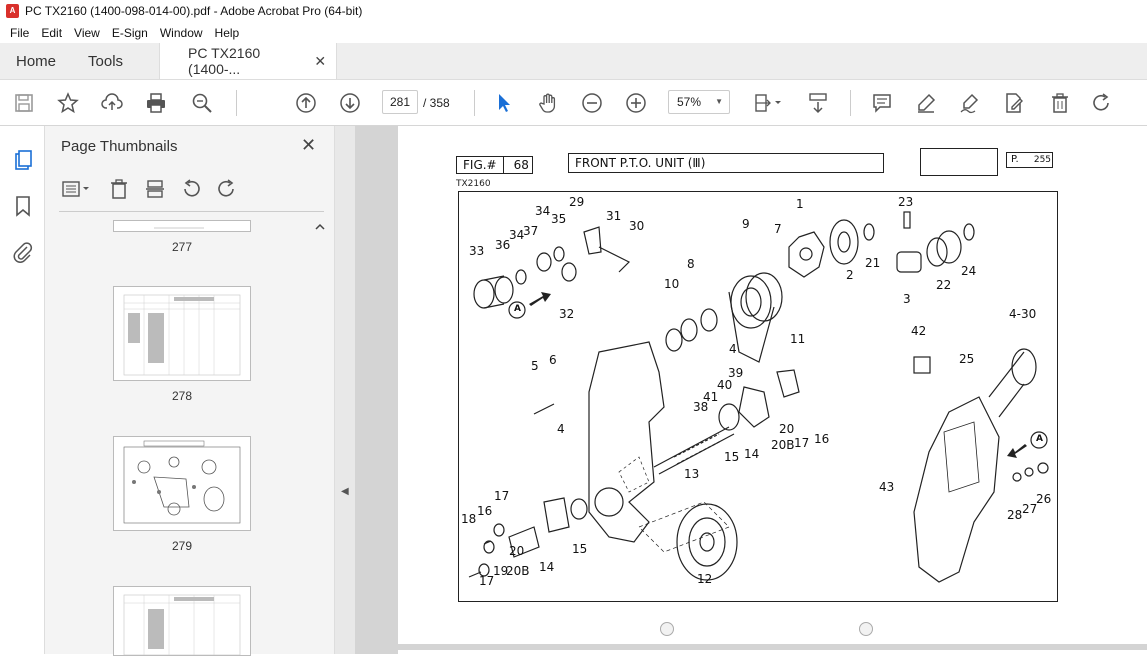  Describe the element at coordinates (473, 184) in the screenshot. I see `model-label: TX2160` at that location.